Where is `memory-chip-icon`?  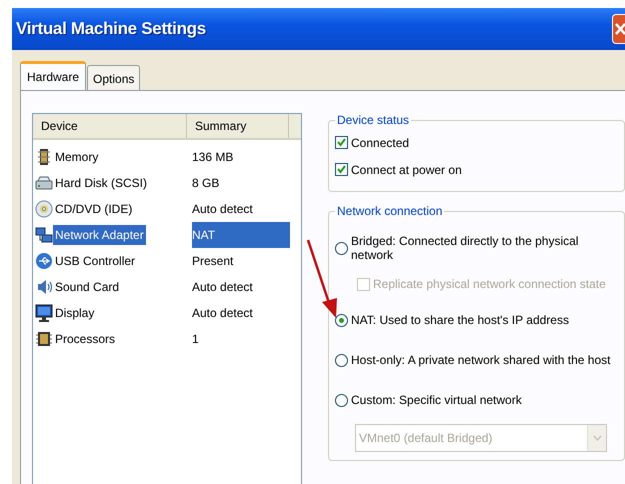 memory-chip-icon is located at coordinates (44, 157).